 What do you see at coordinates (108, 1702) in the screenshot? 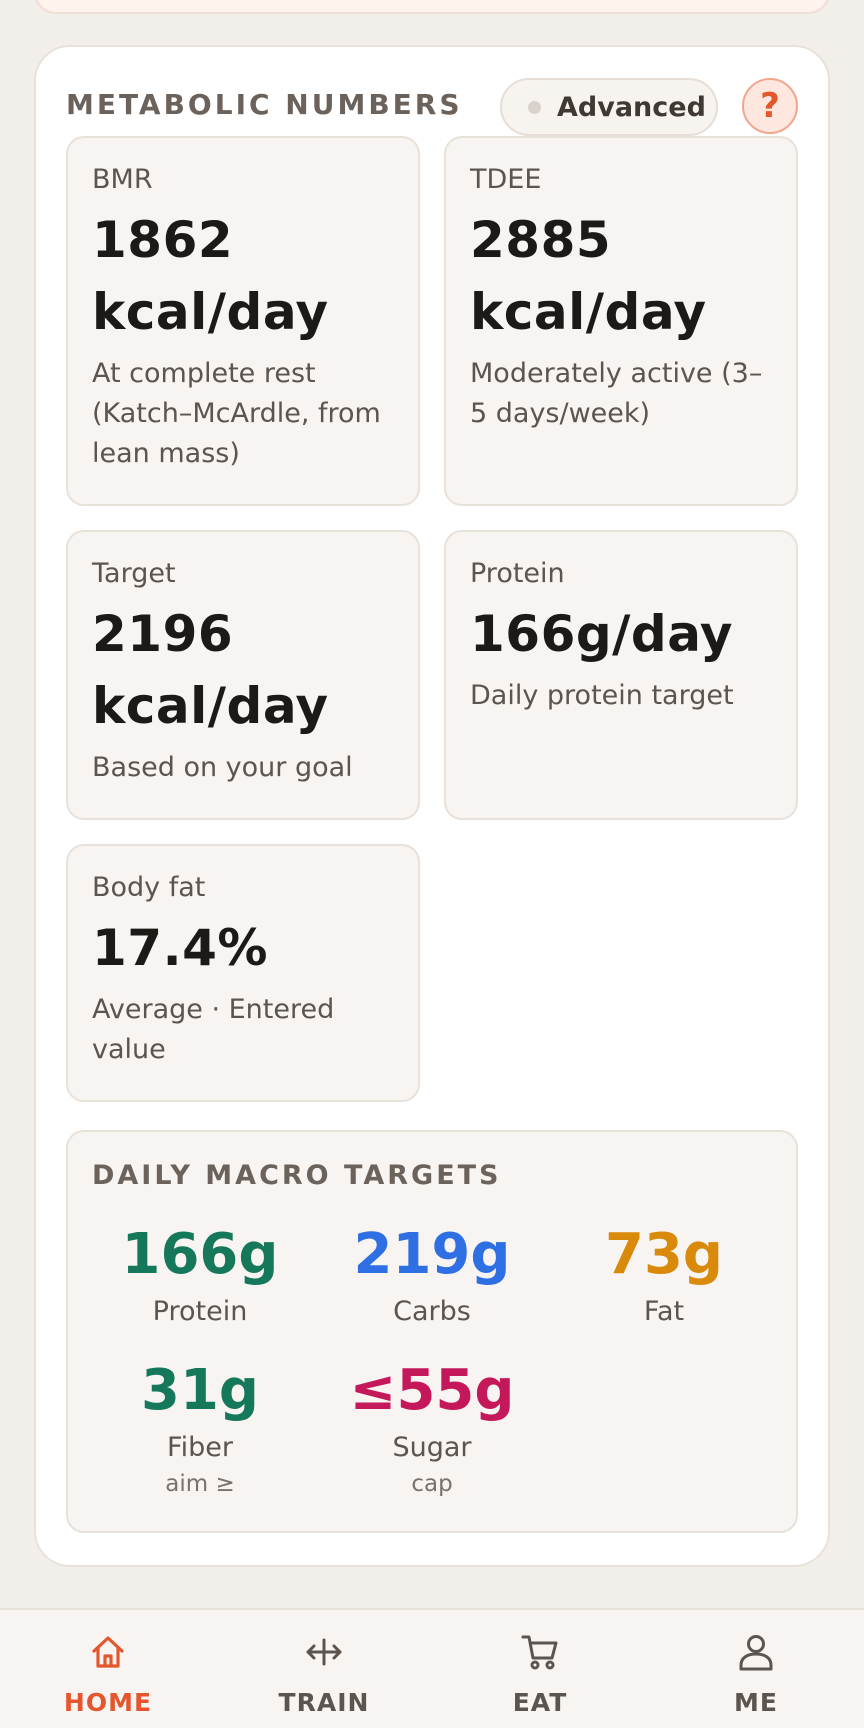
I see `nav-label: HOME` at bounding box center [108, 1702].